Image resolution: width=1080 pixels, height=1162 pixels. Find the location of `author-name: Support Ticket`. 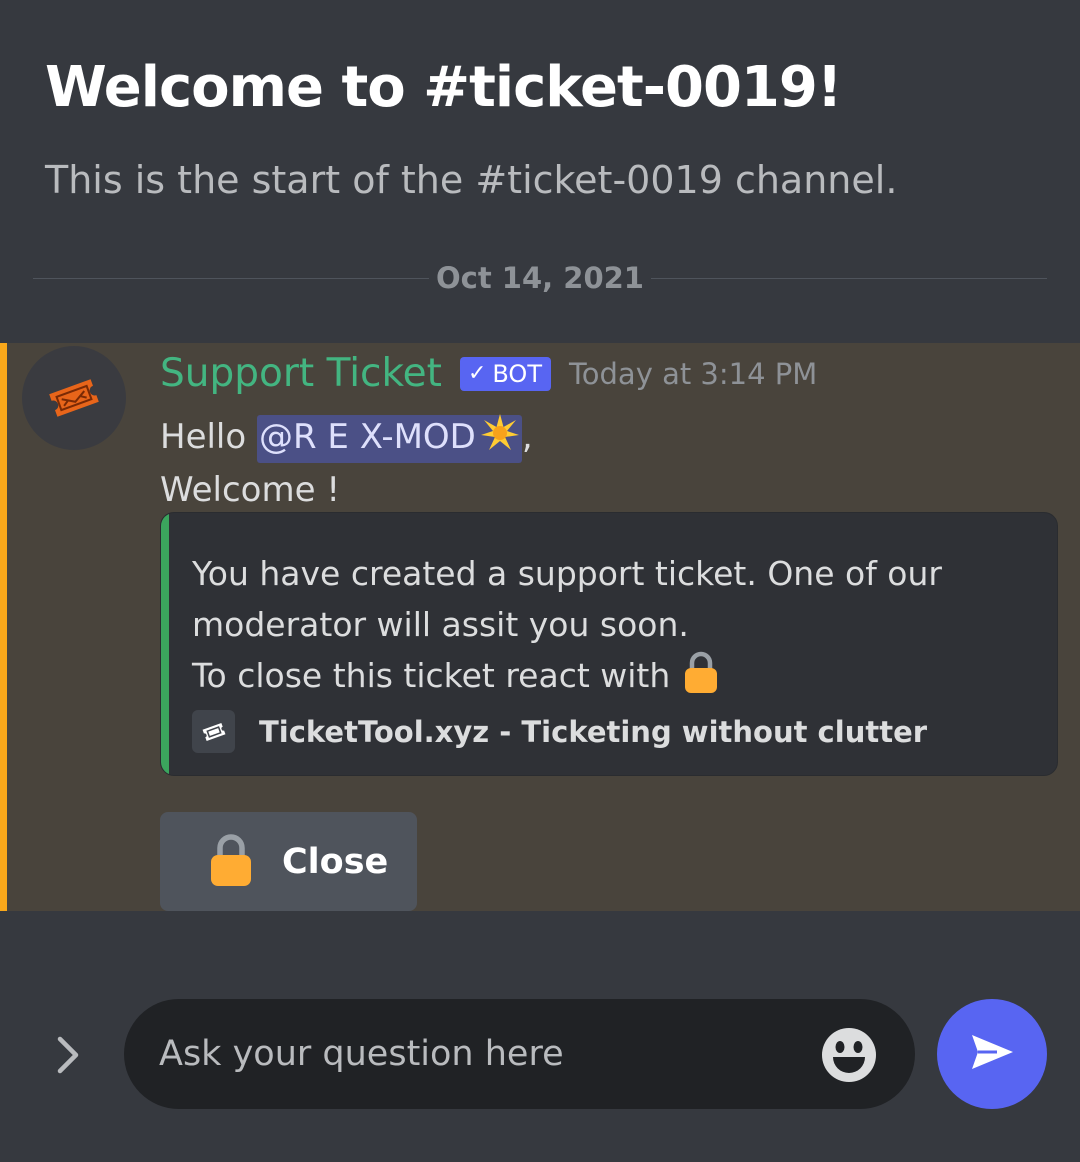

author-name: Support Ticket is located at coordinates (301, 373).